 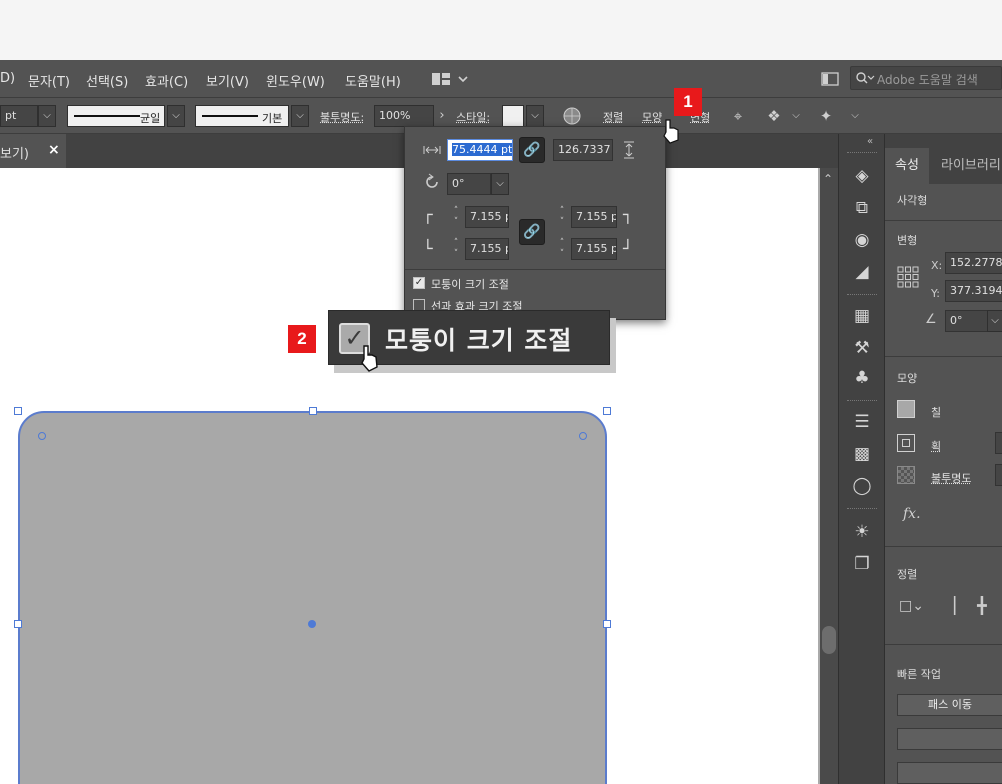 What do you see at coordinates (738, 116) in the screenshot?
I see `isolate-icon: ⌖` at bounding box center [738, 116].